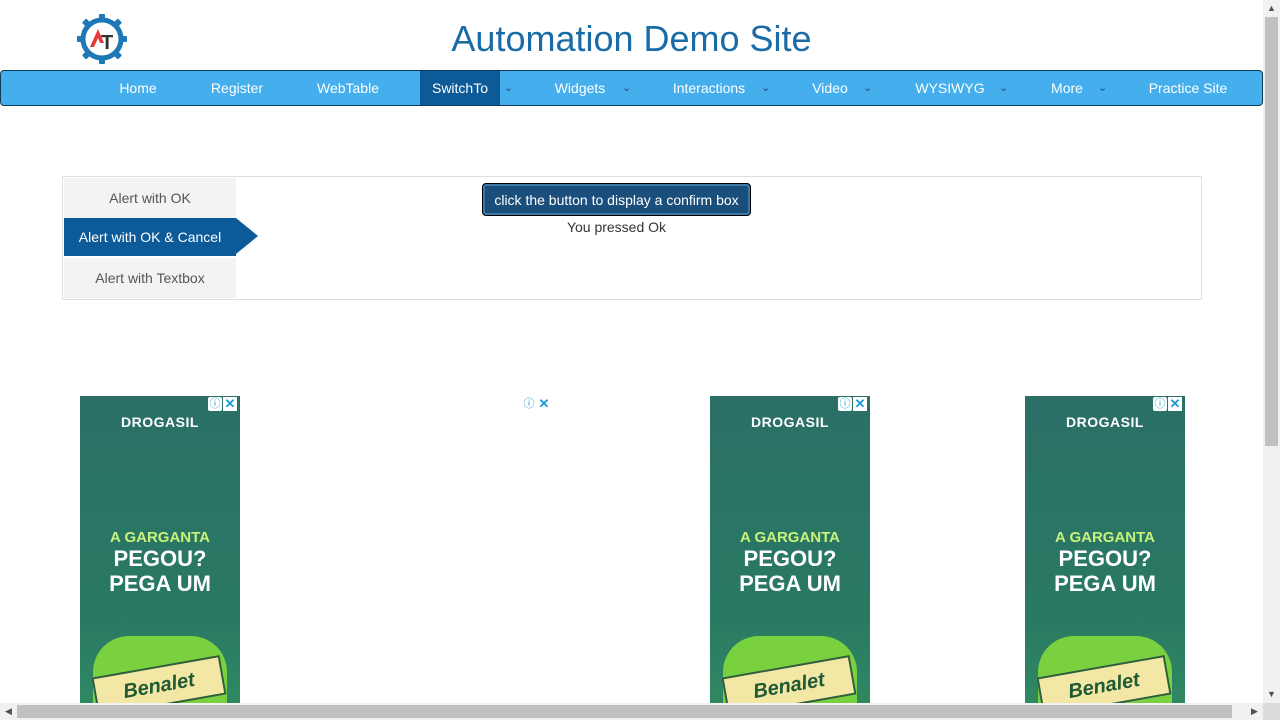  What do you see at coordinates (626, 88) in the screenshot?
I see `widgets-chevron-down-icon: ⌄` at bounding box center [626, 88].